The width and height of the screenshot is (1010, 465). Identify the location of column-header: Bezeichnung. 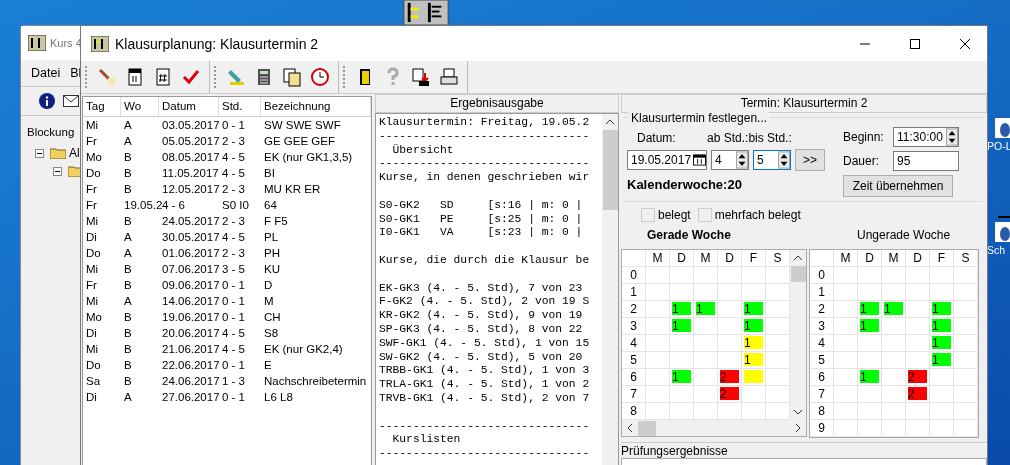
(316, 106).